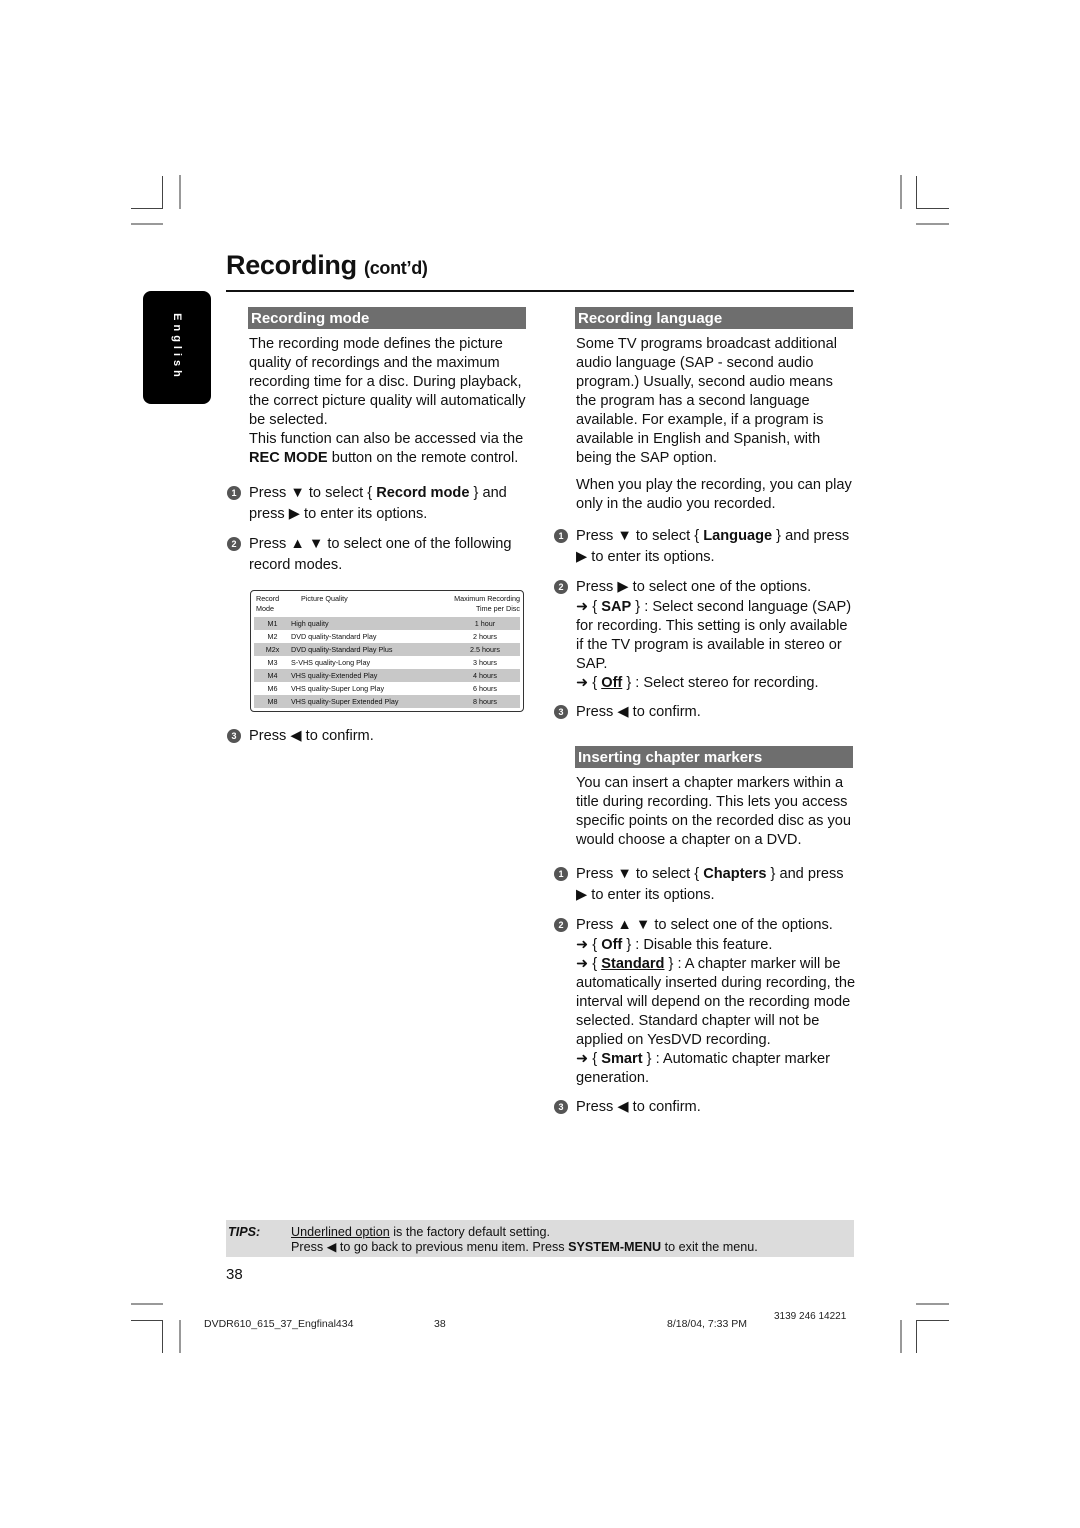 The width and height of the screenshot is (1080, 1528). Describe the element at coordinates (345, 701) in the screenshot. I see `cell-quality: VHS quality-Super Extended Play` at that location.